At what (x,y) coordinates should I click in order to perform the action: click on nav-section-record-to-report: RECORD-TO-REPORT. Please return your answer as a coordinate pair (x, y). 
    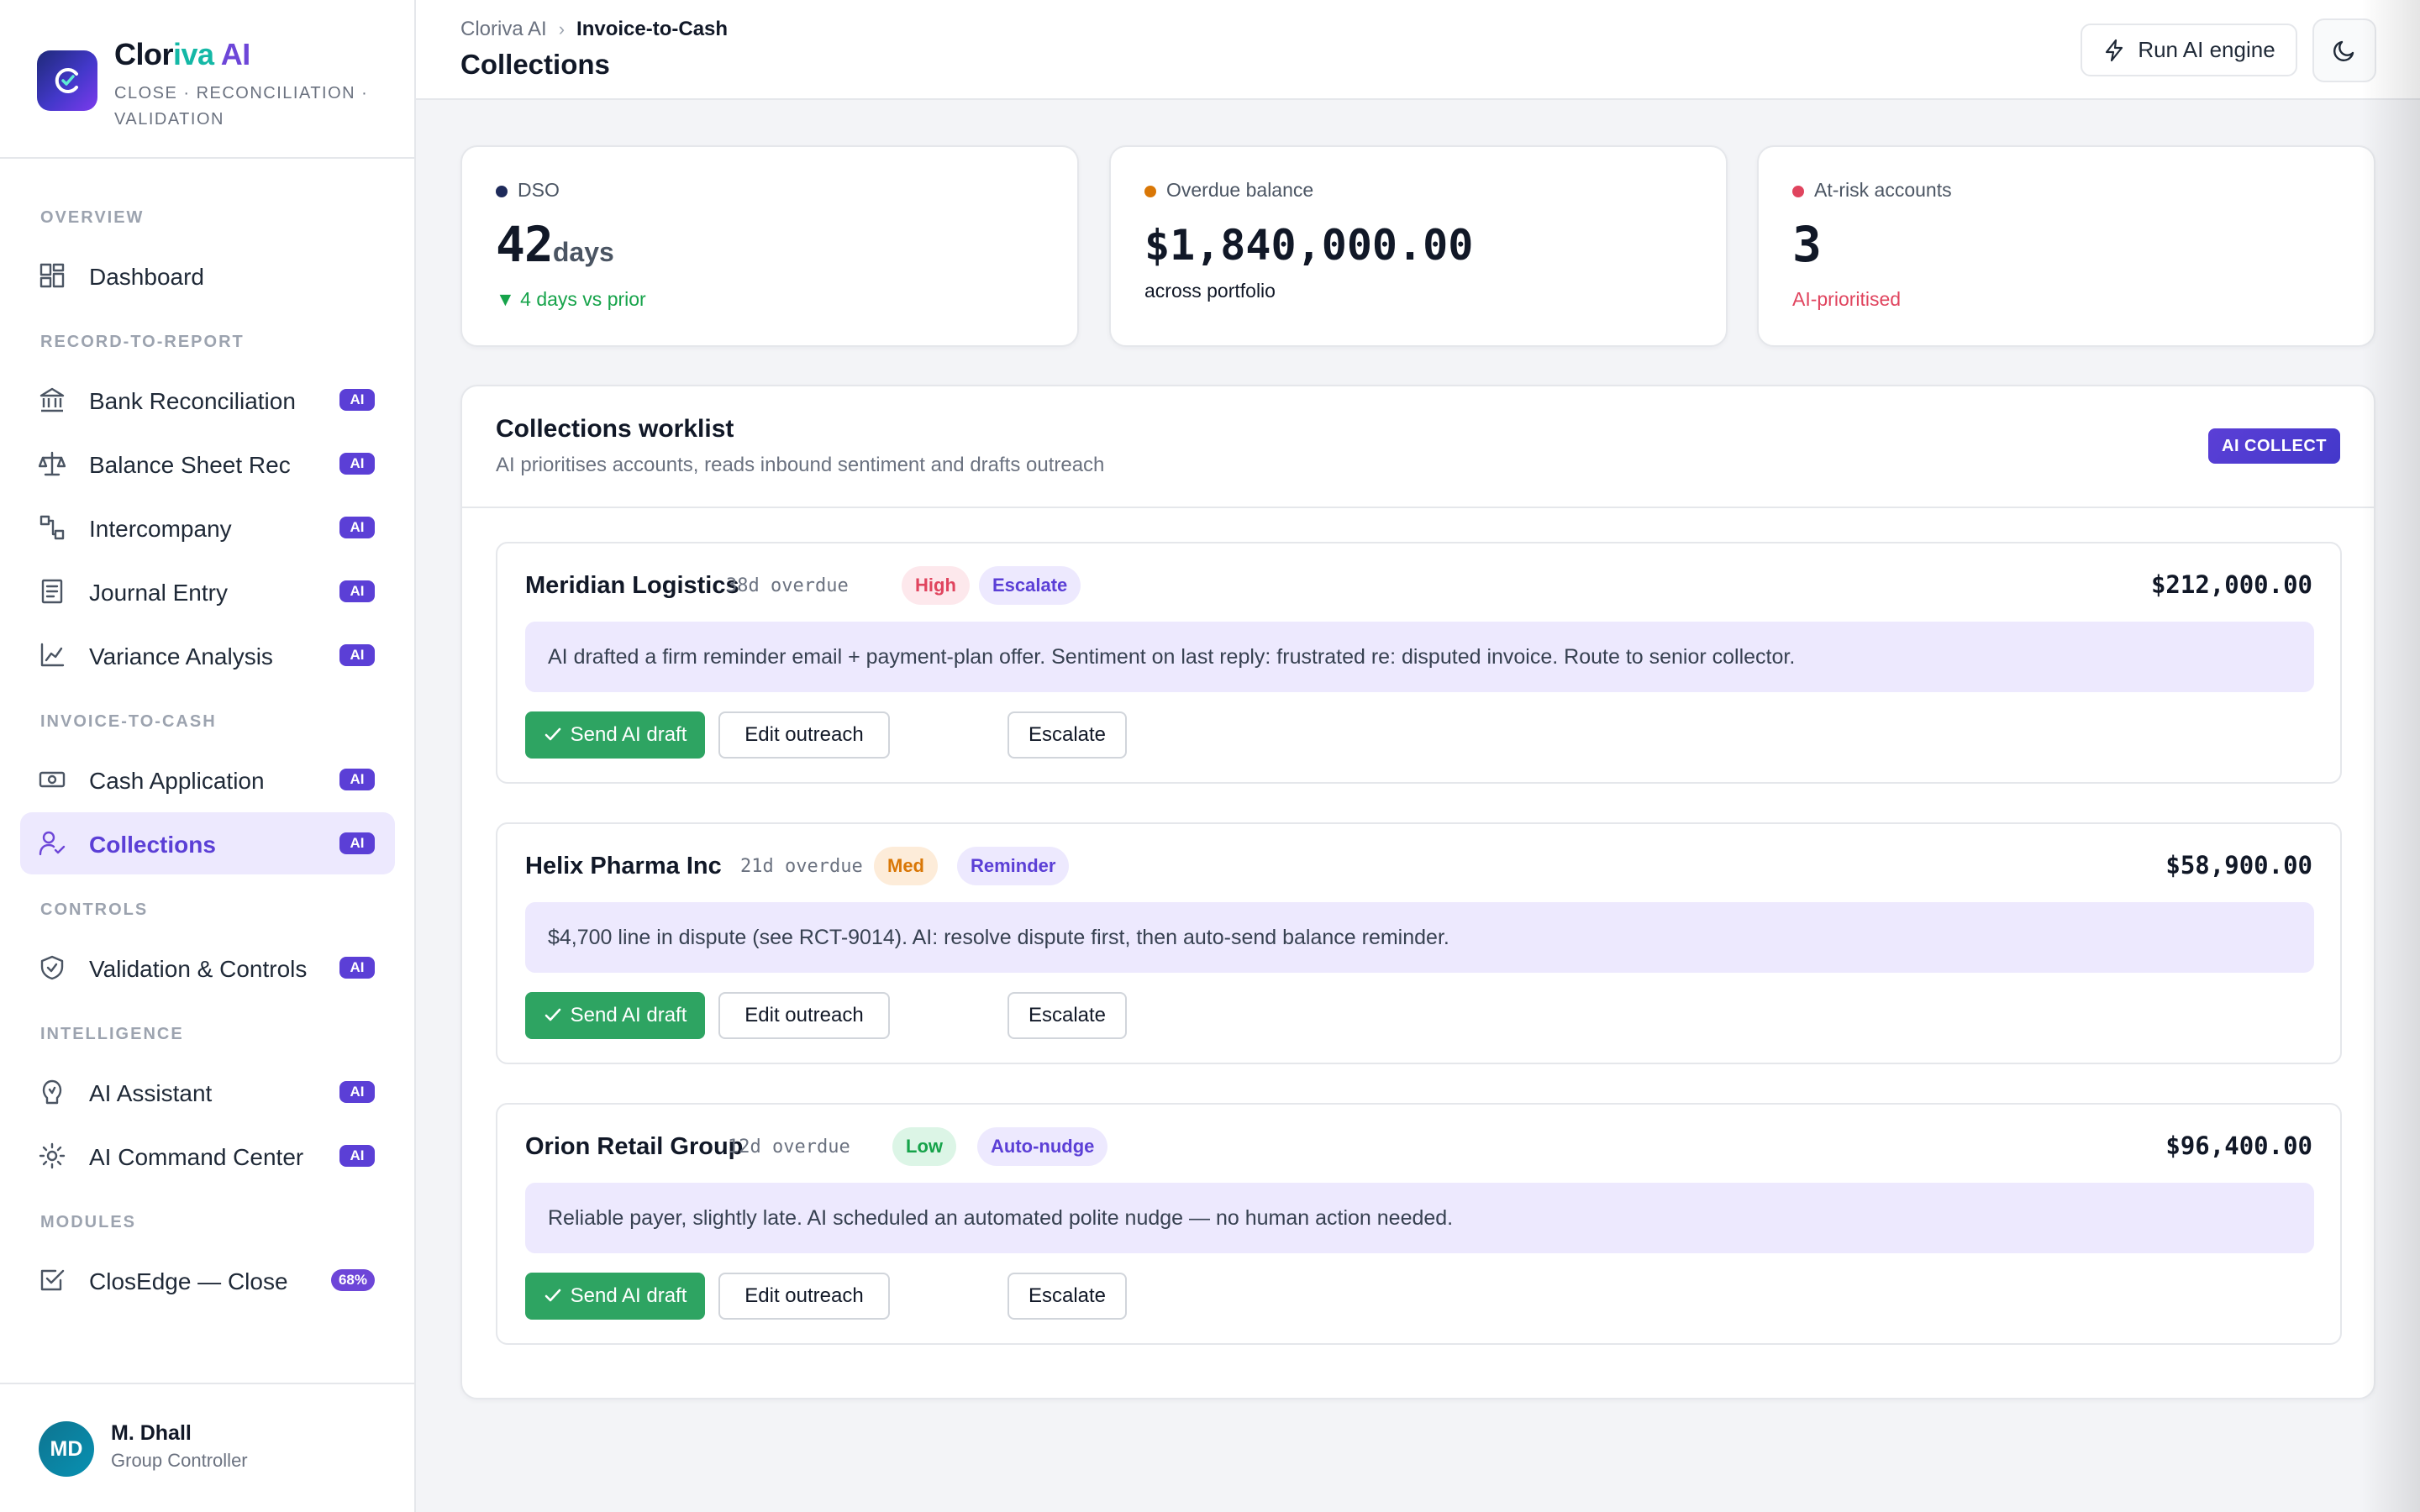
    Looking at the image, I should click on (142, 342).